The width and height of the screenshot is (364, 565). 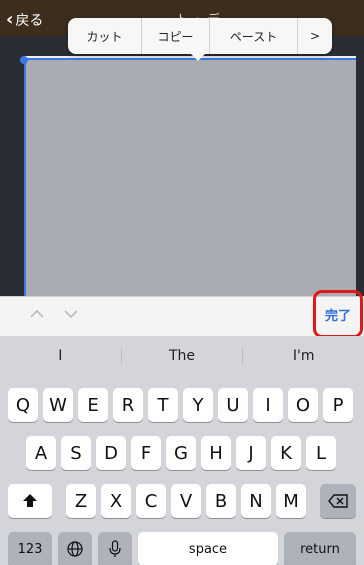 I want to click on back-button: ‹ 戻る, so click(x=24, y=20).